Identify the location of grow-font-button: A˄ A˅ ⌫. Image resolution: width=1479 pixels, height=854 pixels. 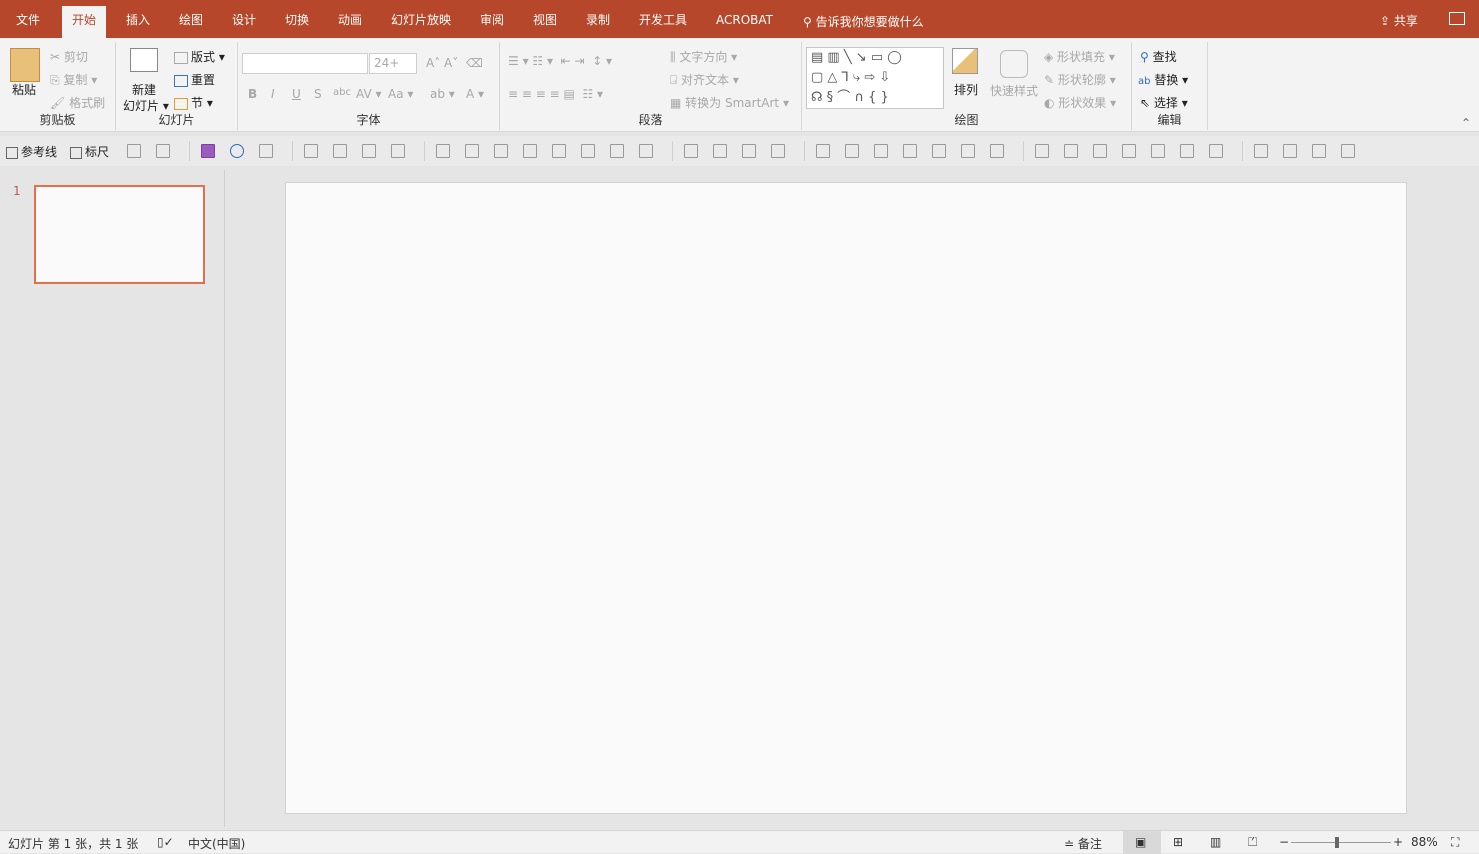
(454, 63).